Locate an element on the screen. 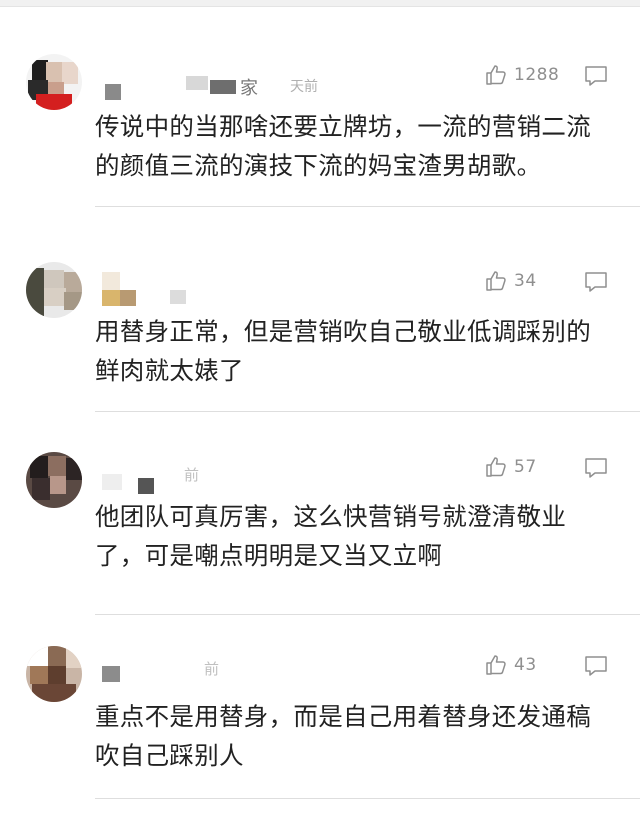  comment-time: 天前 is located at coordinates (304, 87).